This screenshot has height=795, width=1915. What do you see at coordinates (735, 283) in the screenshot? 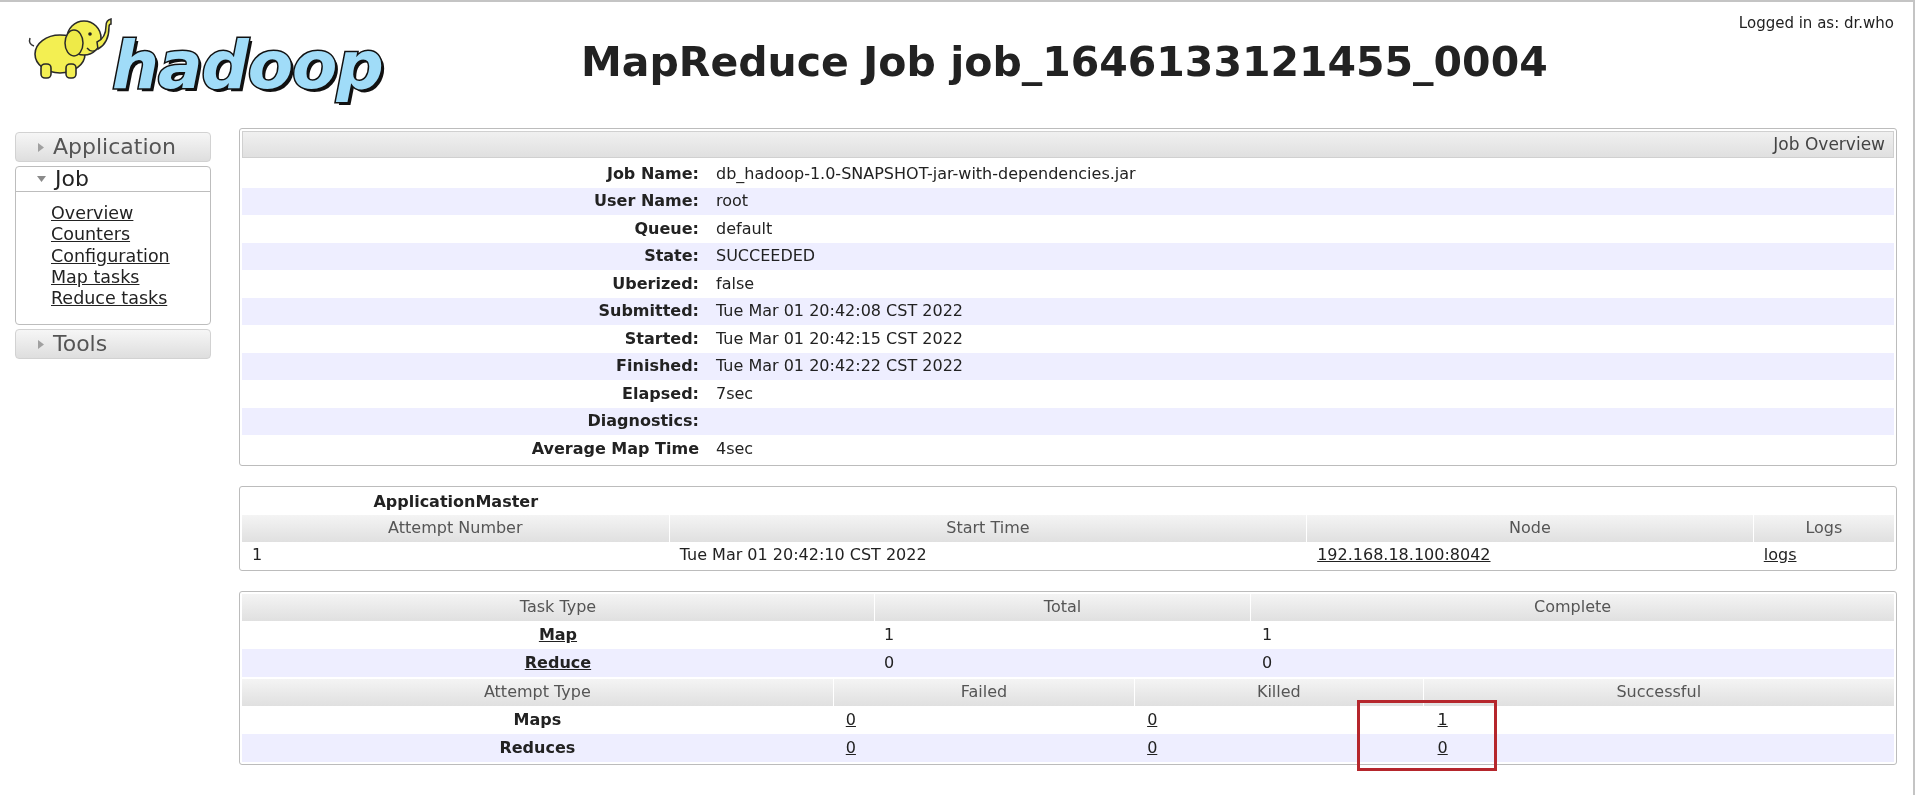
I see `field-value: false` at bounding box center [735, 283].